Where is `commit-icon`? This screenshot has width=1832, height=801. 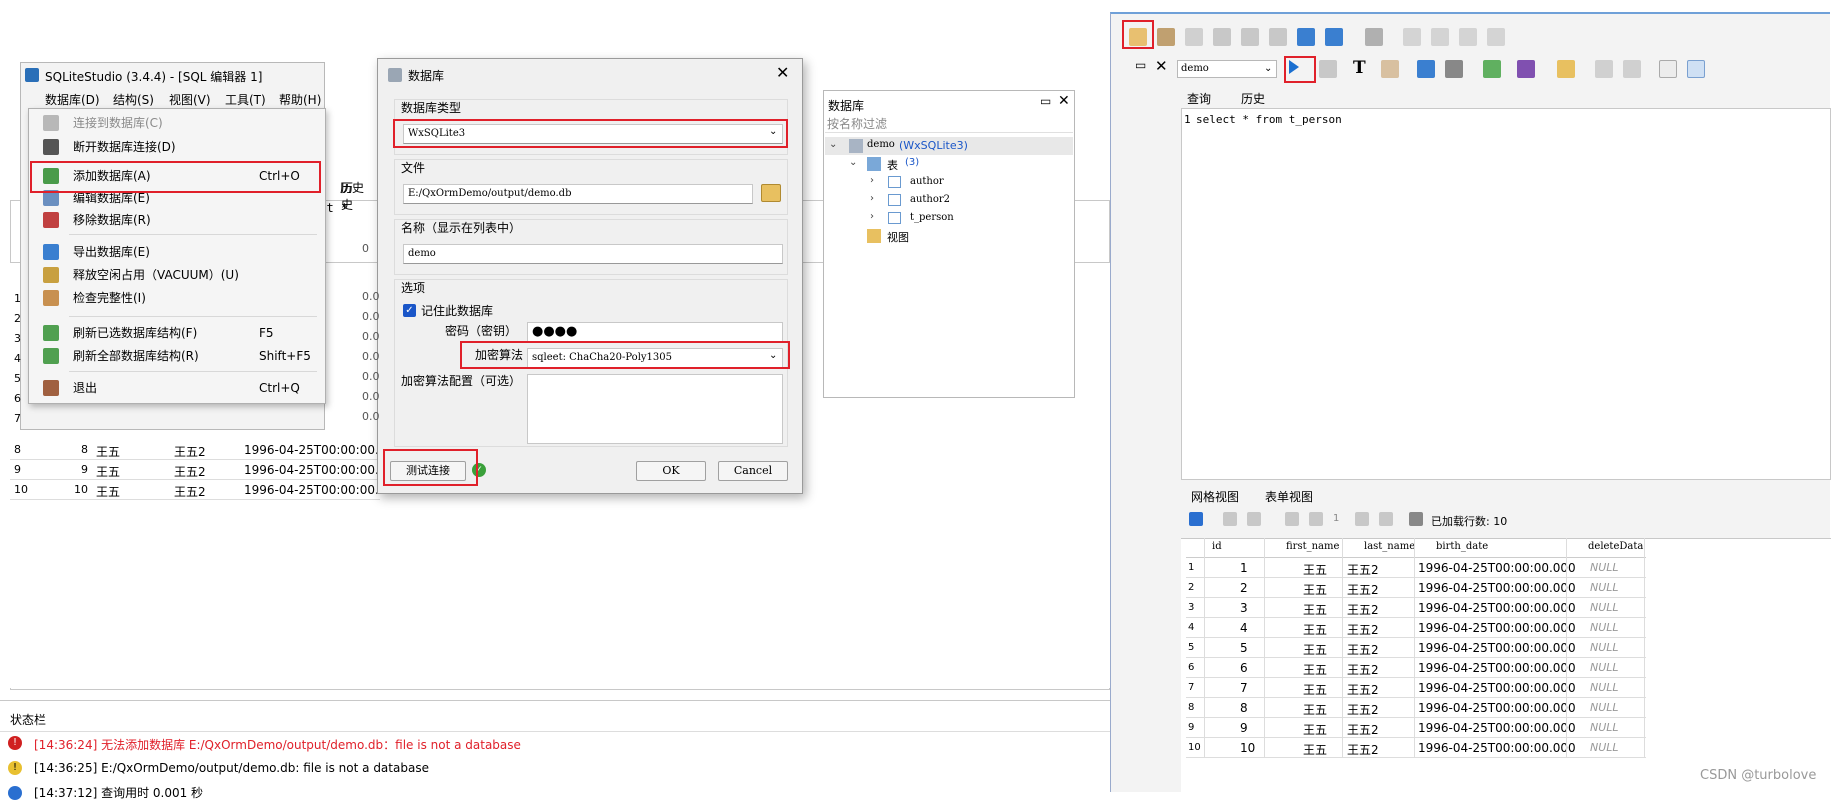
commit-icon is located at coordinates (1230, 519).